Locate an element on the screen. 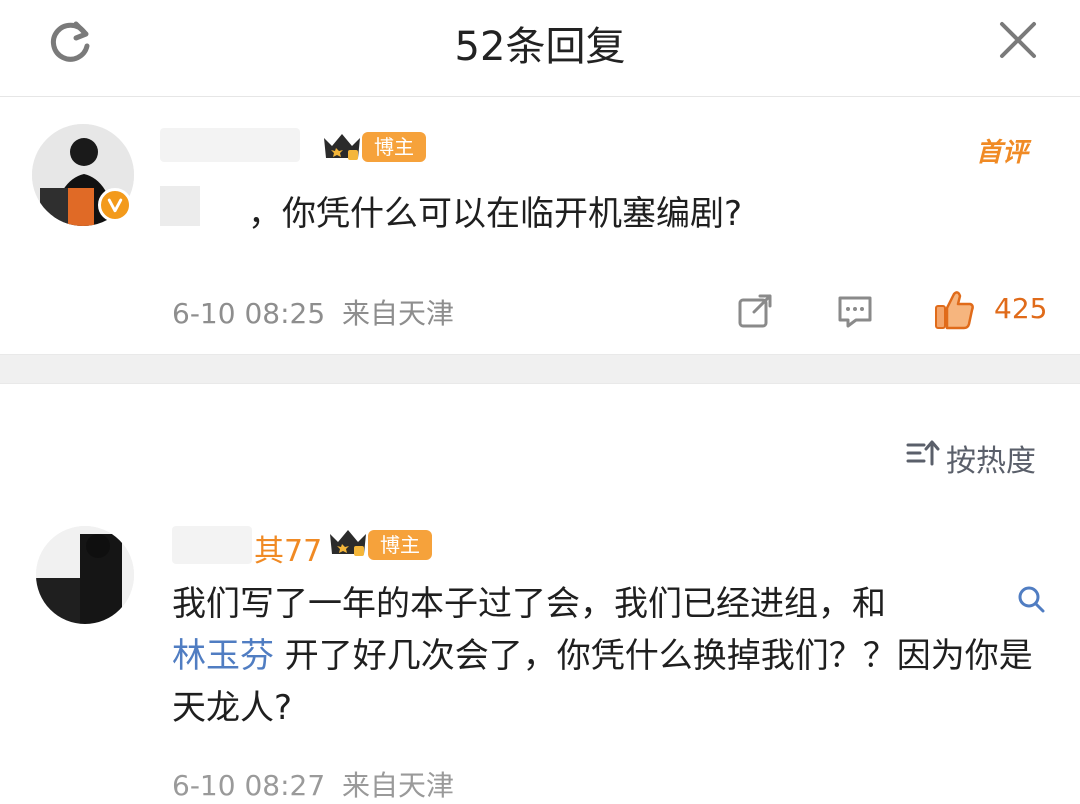  close-icon is located at coordinates (1018, 40).